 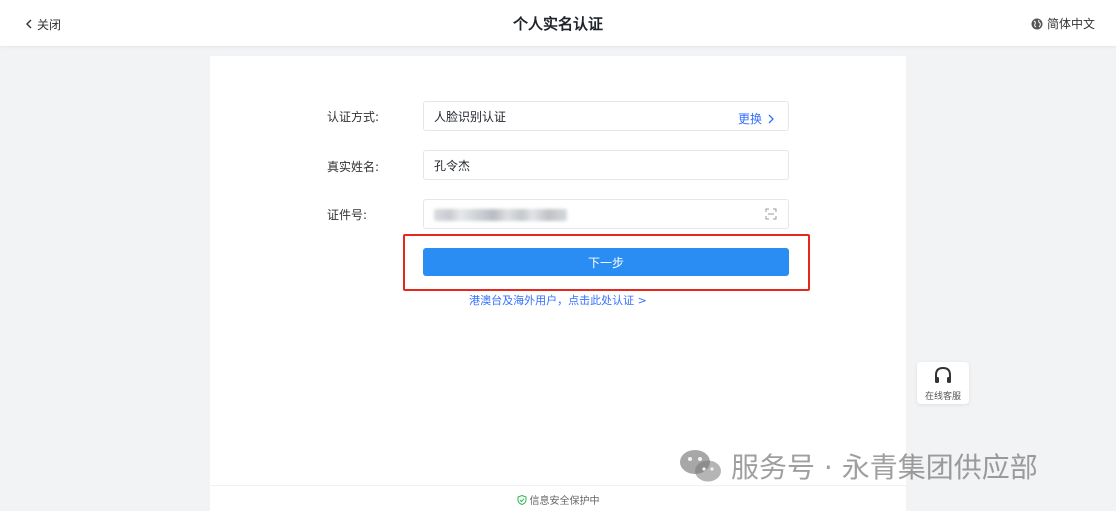 I want to click on method-value: 人脸识别认证, so click(x=470, y=116).